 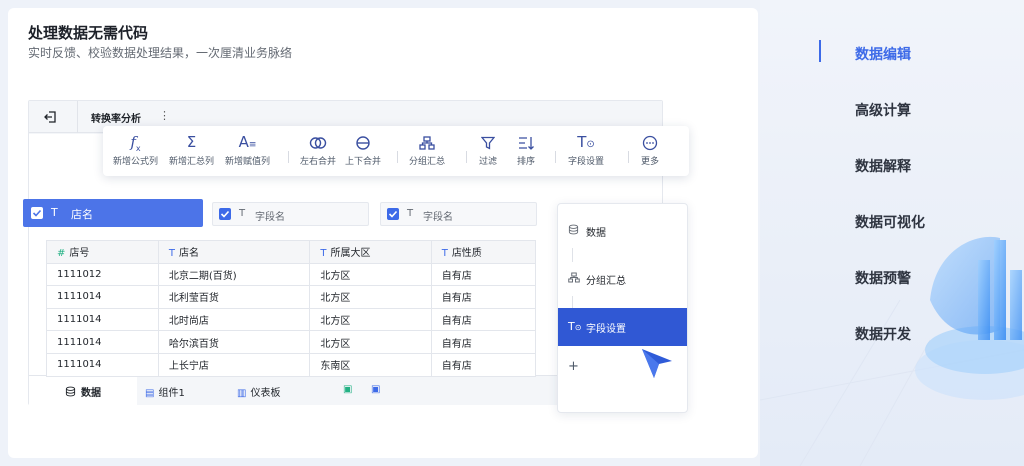 I want to click on tool-label: 排序, so click(x=526, y=162).